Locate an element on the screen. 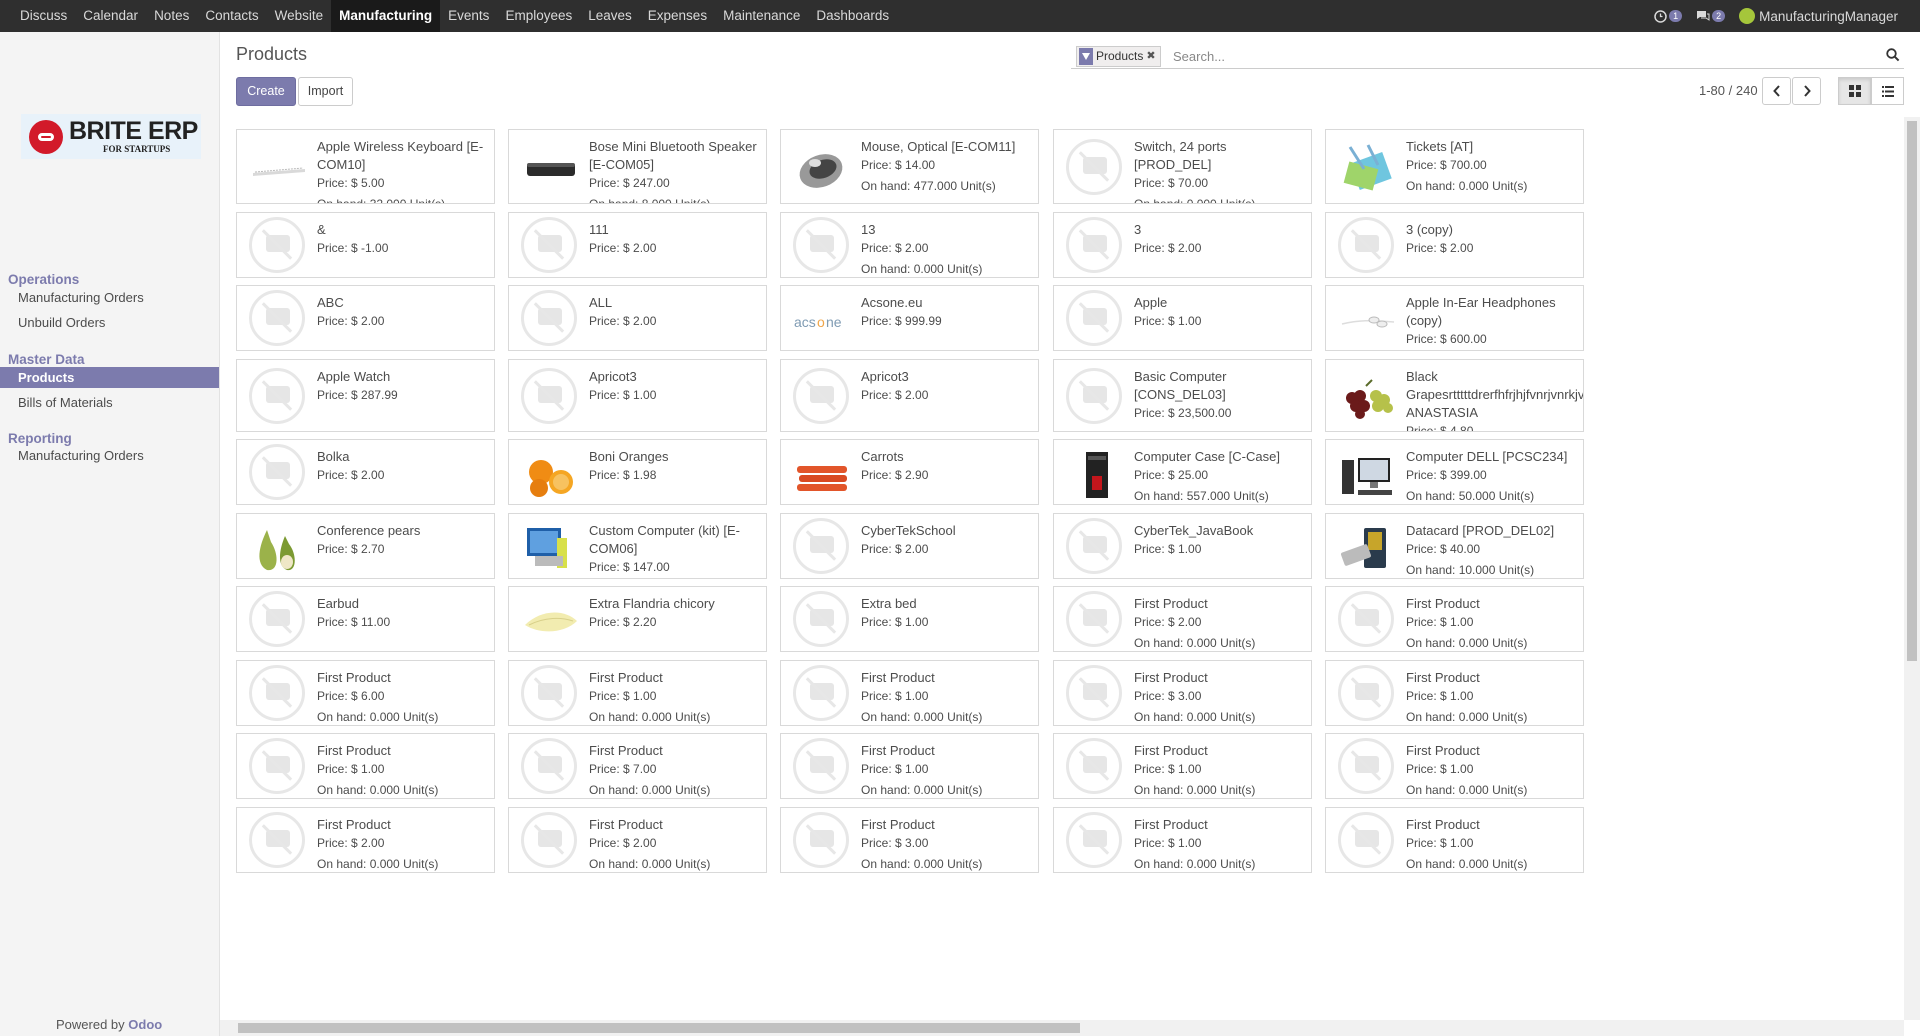 Image resolution: width=1920 pixels, height=1036 pixels. sidebar-item-unbuild-orders: Unbuild Orders is located at coordinates (109, 322).